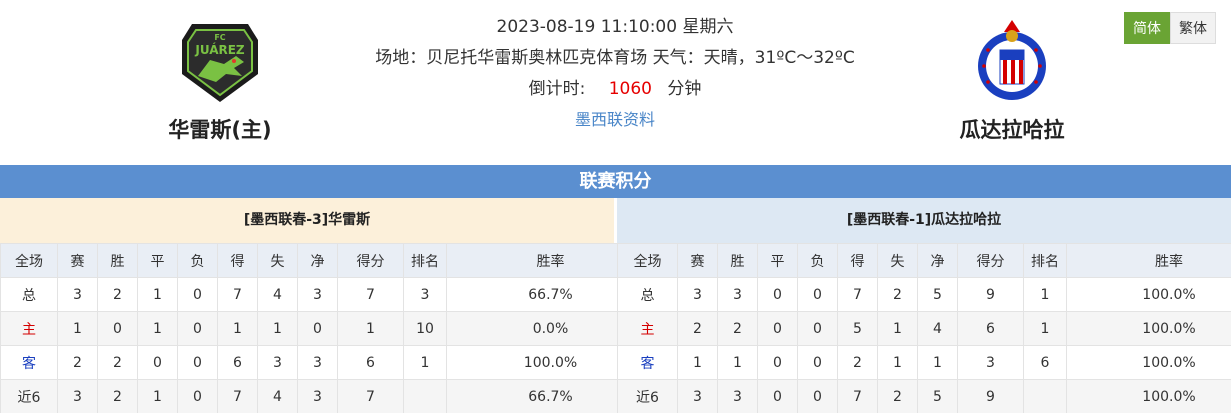  Describe the element at coordinates (219, 37) in the screenshot. I see `svg-text: FC` at that location.